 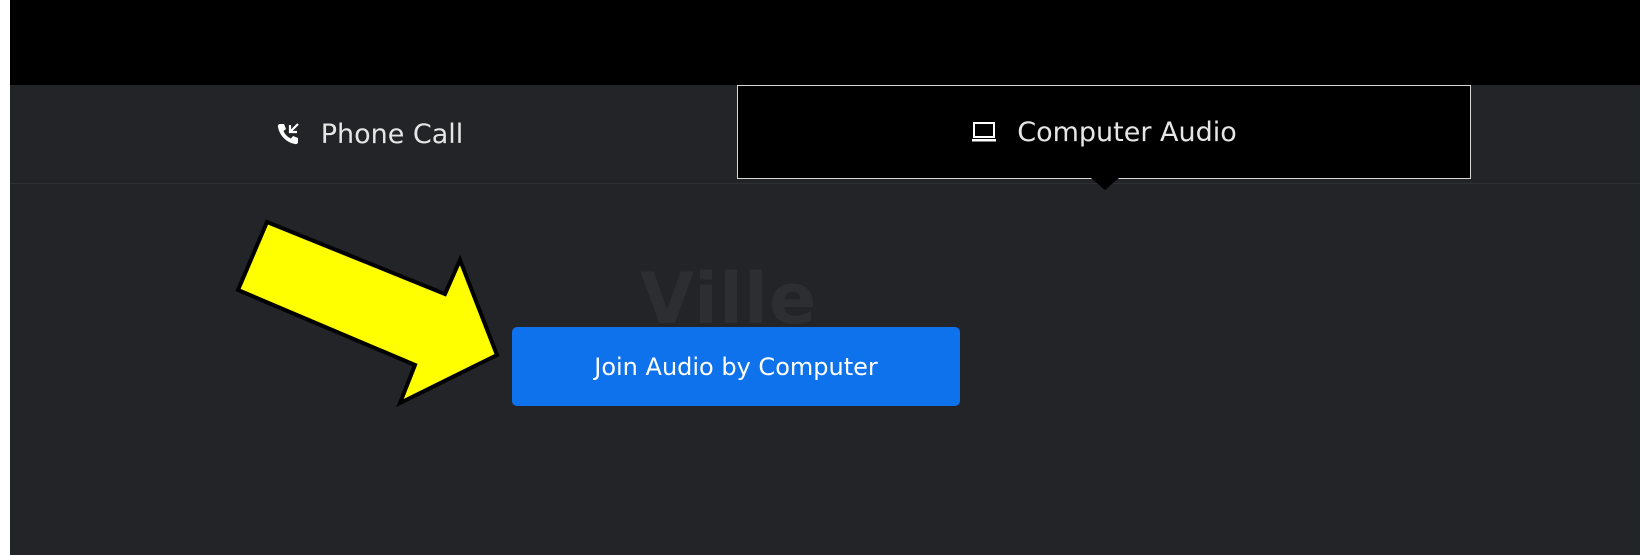 I want to click on tab-computer-audio: Computer Audio, so click(x=1104, y=132).